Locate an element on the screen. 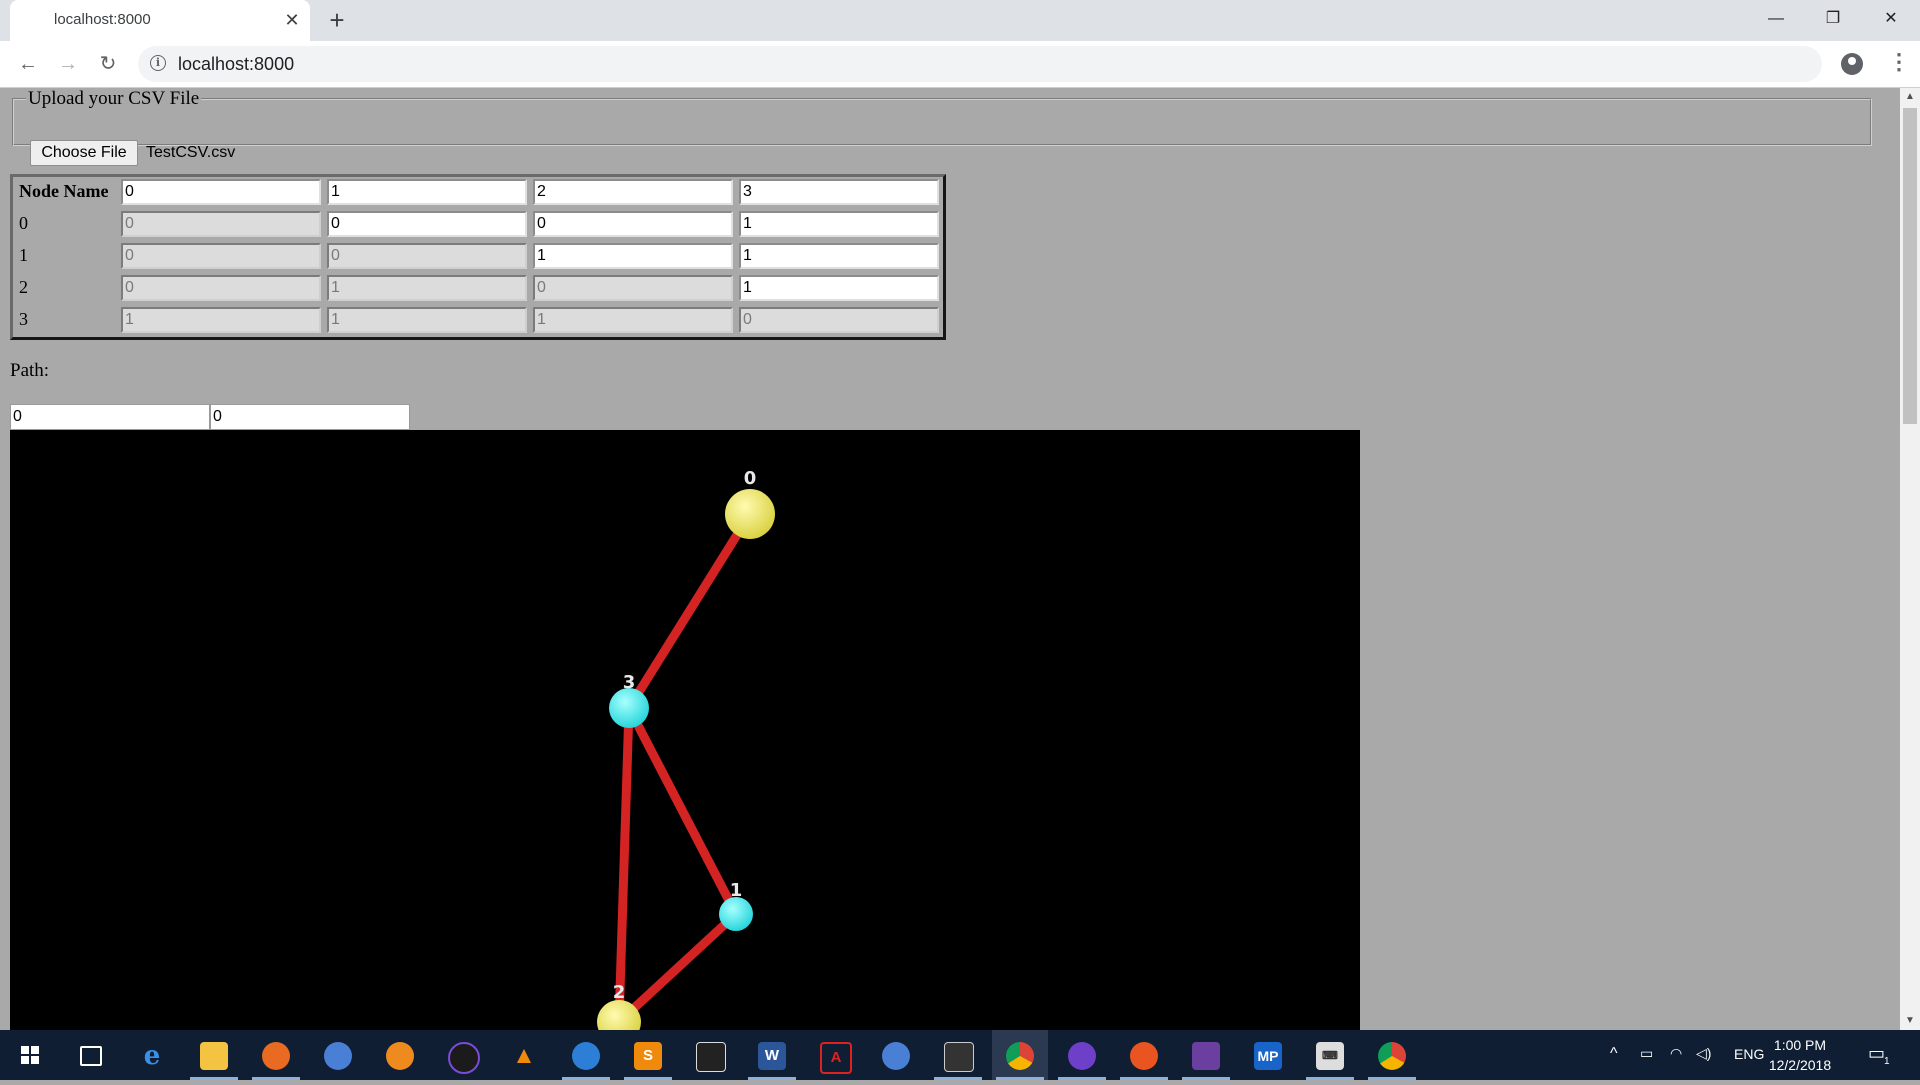  graph-node-label: 3 is located at coordinates (629, 682).